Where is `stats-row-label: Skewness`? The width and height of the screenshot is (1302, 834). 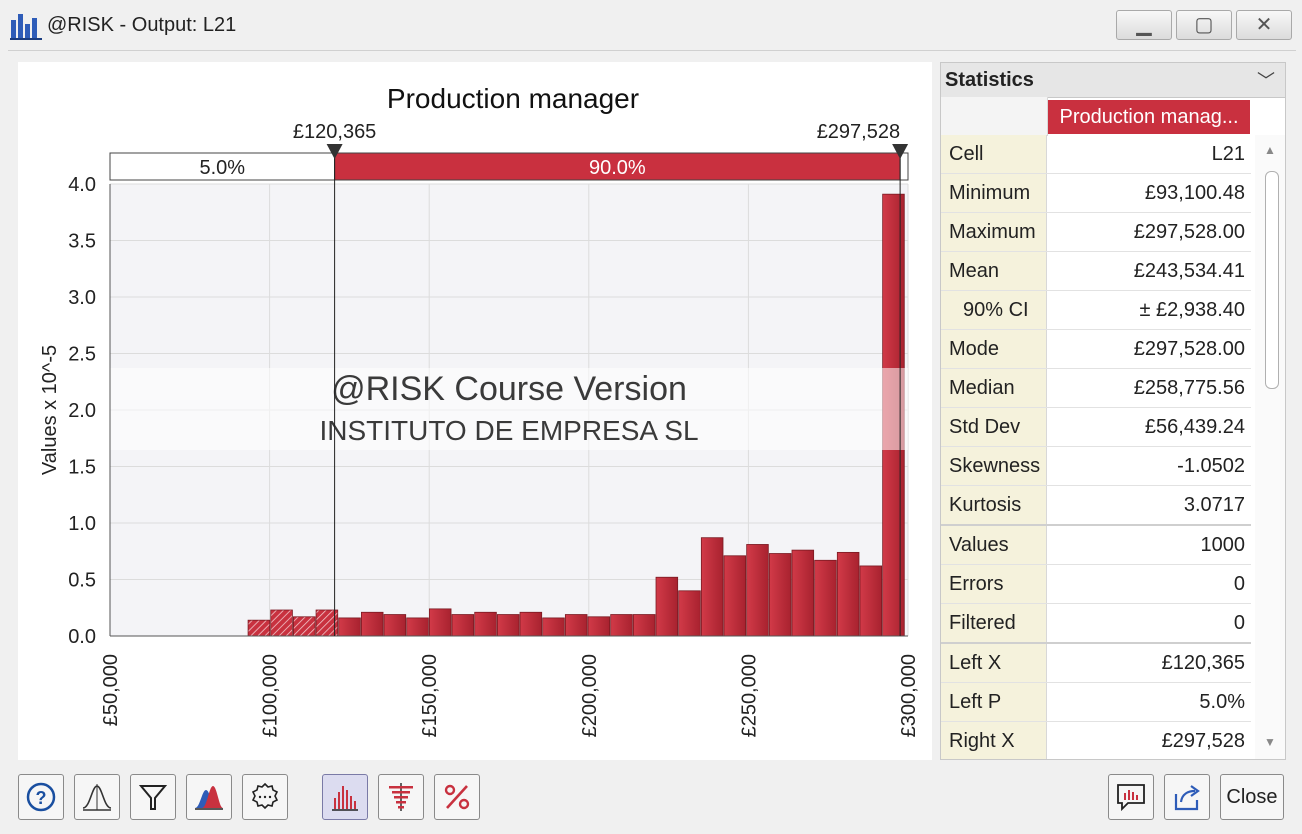 stats-row-label: Skewness is located at coordinates (994, 466).